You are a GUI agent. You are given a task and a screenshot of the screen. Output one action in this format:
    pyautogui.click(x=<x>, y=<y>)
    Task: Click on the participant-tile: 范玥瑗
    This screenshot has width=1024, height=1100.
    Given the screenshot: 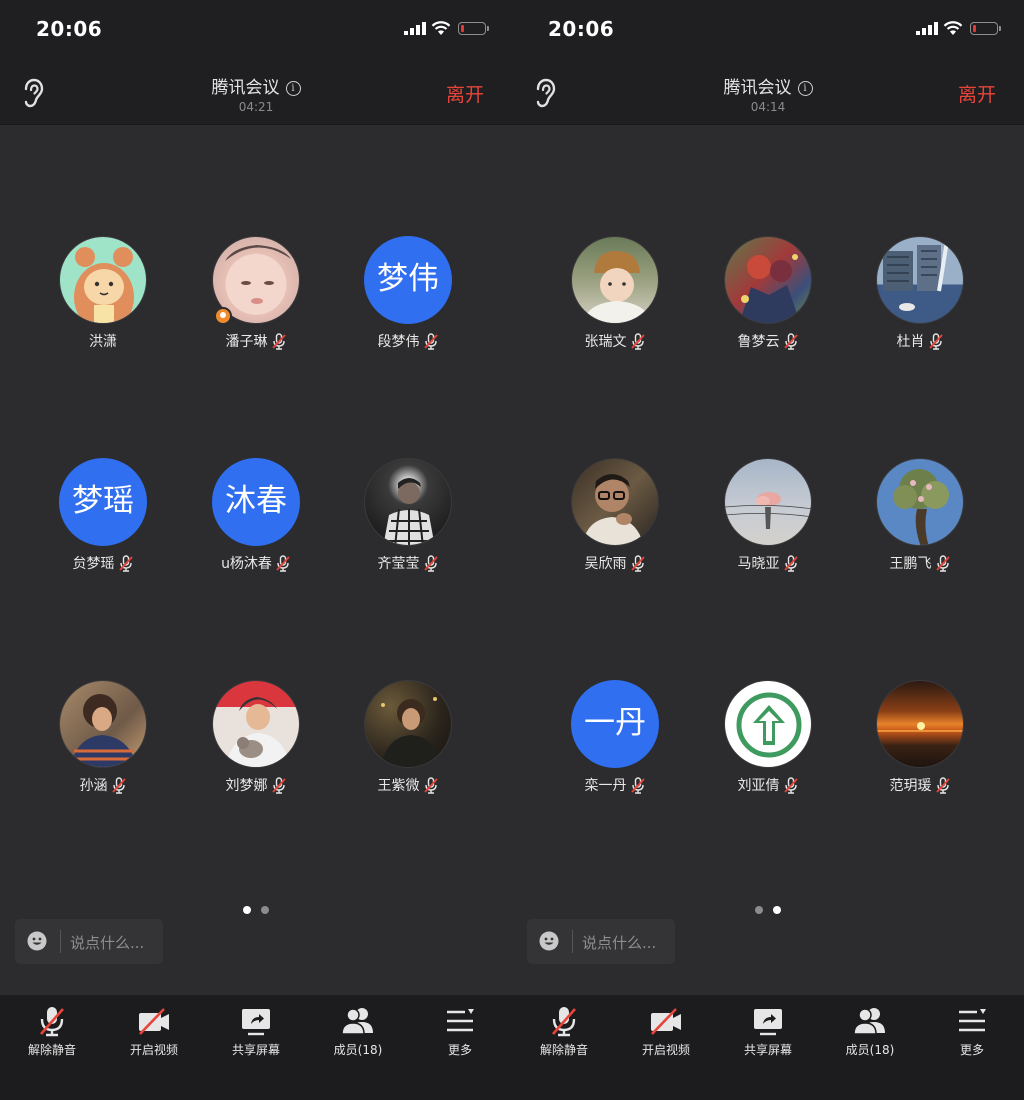 What is the action you would take?
    pyautogui.click(x=920, y=740)
    